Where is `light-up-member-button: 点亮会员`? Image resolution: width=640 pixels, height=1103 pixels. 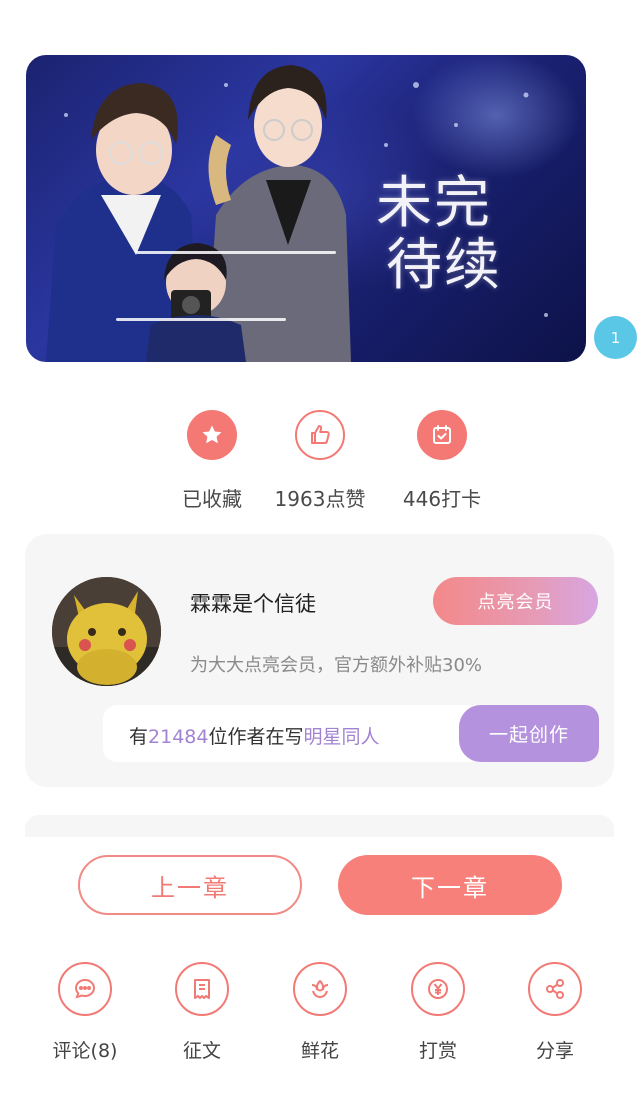 light-up-member-button: 点亮会员 is located at coordinates (515, 601).